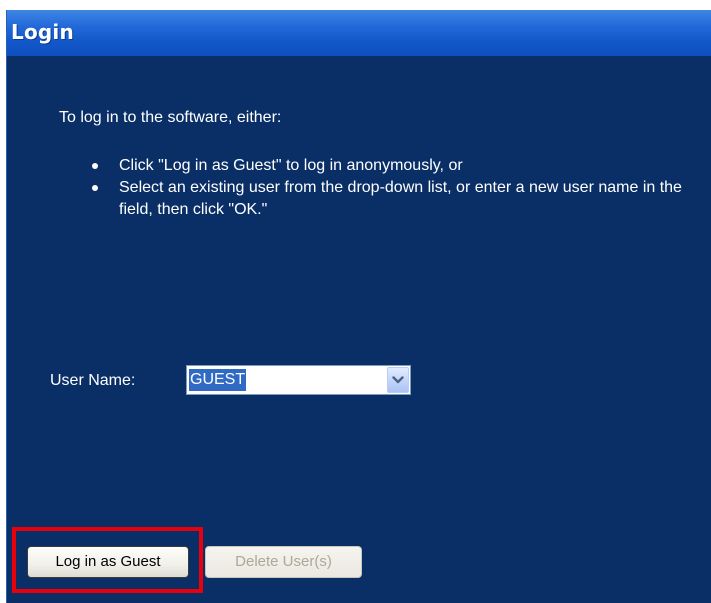 The width and height of the screenshot is (711, 603). I want to click on instructions-intro: To log in to the software, either:, so click(170, 117).